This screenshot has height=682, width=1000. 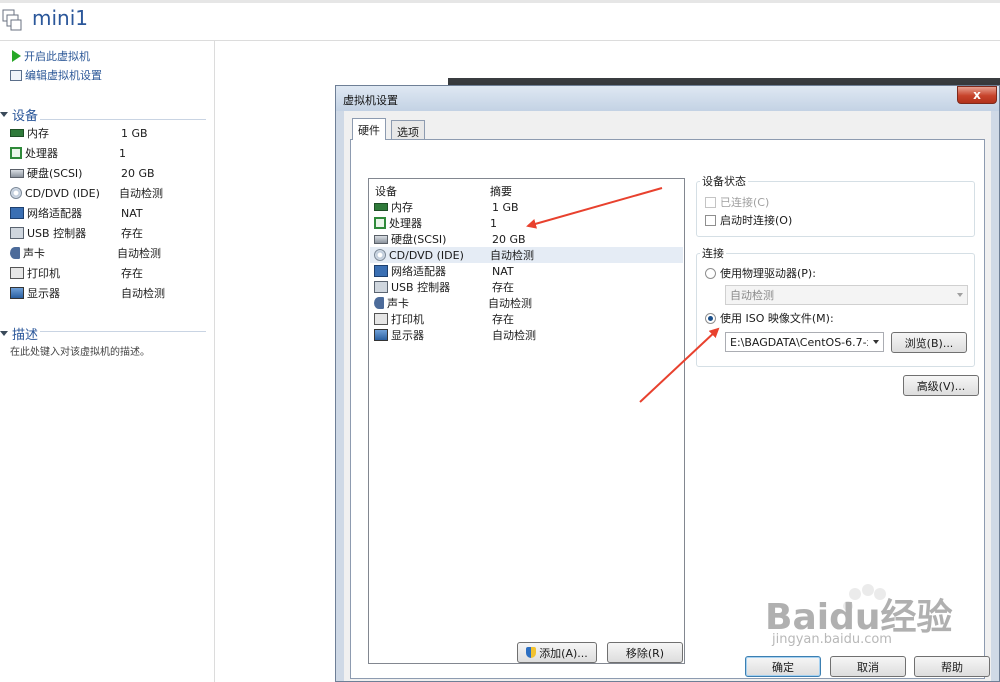 What do you see at coordinates (526, 303) in the screenshot?
I see `list-item: 声卡 自动检测` at bounding box center [526, 303].